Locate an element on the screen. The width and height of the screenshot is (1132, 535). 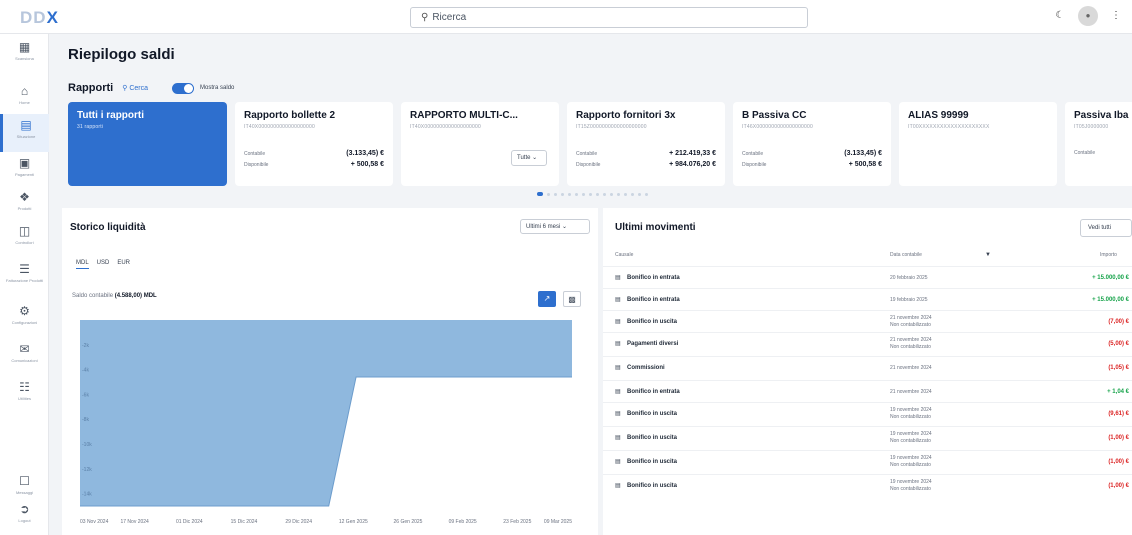
card-alias-99999: ALIAS 99999 IT00XXXXXXXXXXXXXXXXXXXX is located at coordinates (978, 144).